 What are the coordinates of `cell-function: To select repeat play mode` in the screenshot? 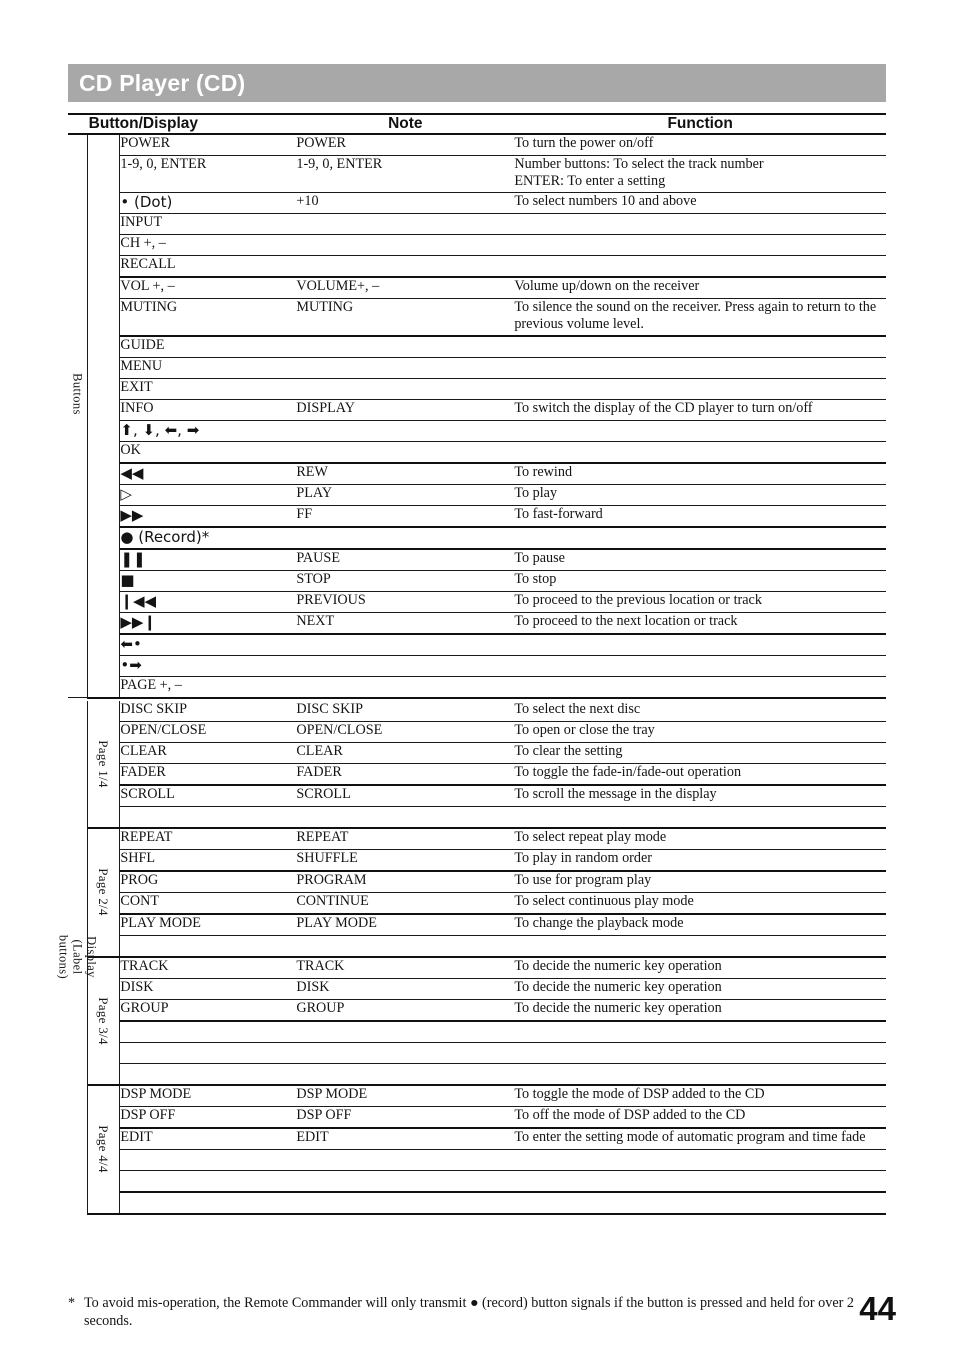 It's located at (700, 838).